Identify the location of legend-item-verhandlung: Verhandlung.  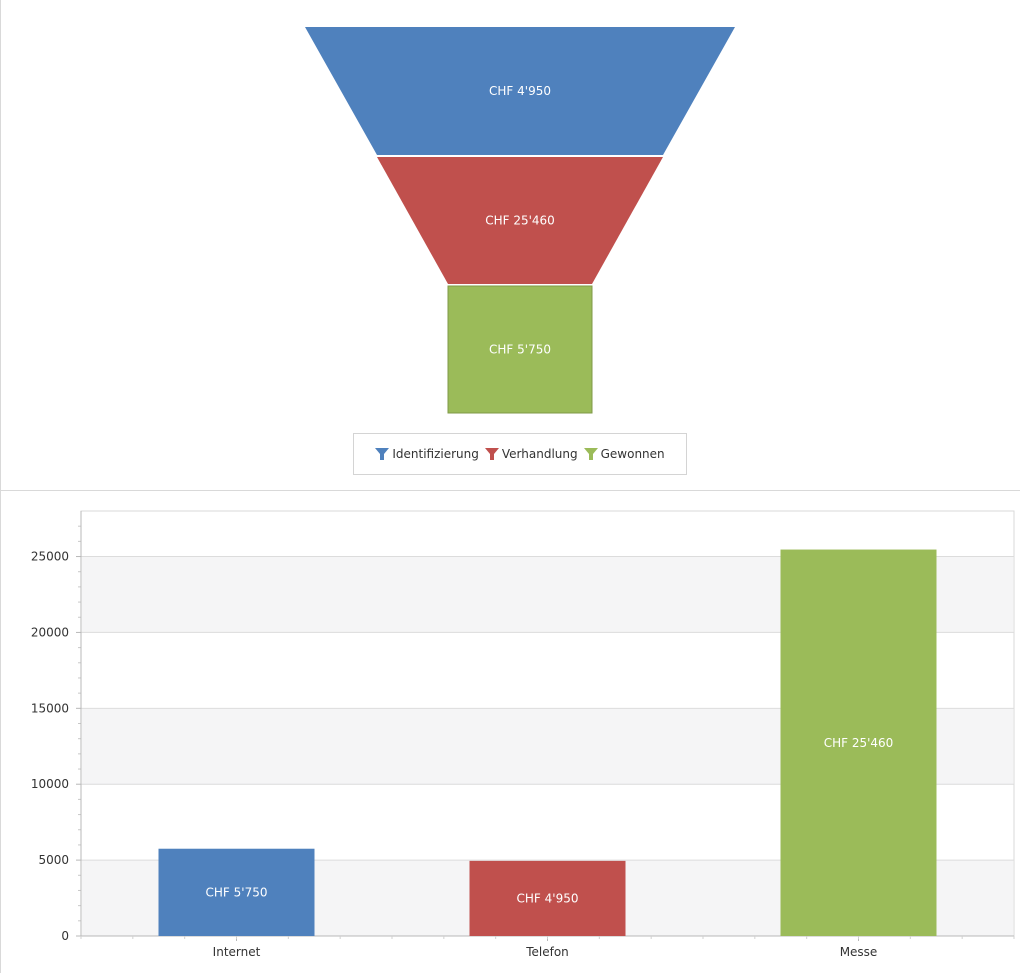
(531, 454).